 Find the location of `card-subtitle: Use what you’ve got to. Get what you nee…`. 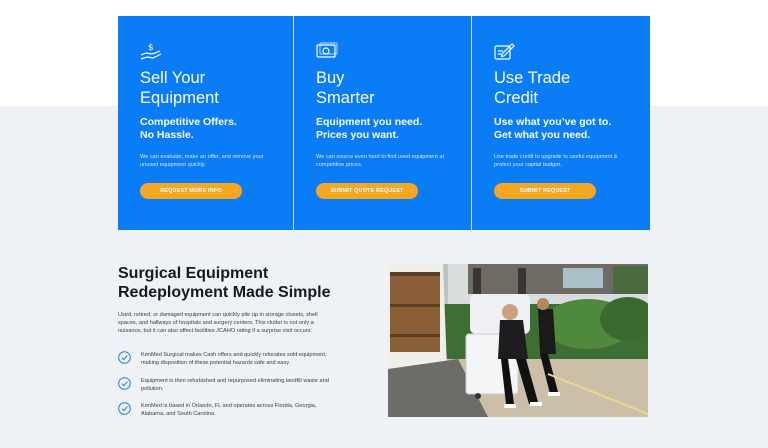

card-subtitle: Use what you’ve got to. Get what you nee… is located at coordinates (553, 128).